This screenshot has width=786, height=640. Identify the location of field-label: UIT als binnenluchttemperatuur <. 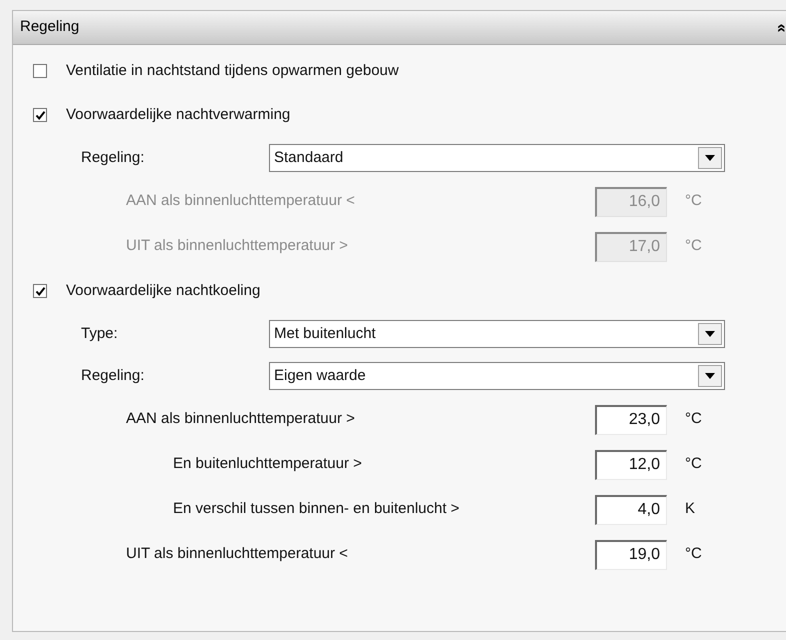
(237, 554).